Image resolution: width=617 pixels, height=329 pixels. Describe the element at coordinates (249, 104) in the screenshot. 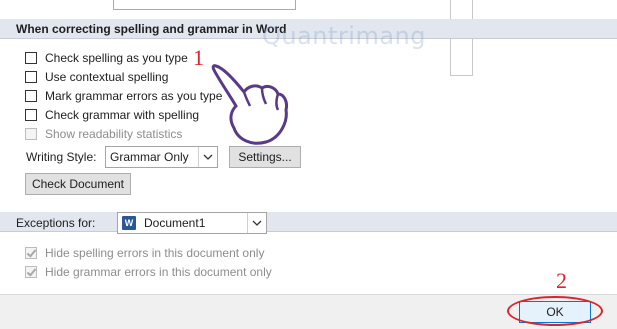

I see `pointing-hand-icon` at that location.